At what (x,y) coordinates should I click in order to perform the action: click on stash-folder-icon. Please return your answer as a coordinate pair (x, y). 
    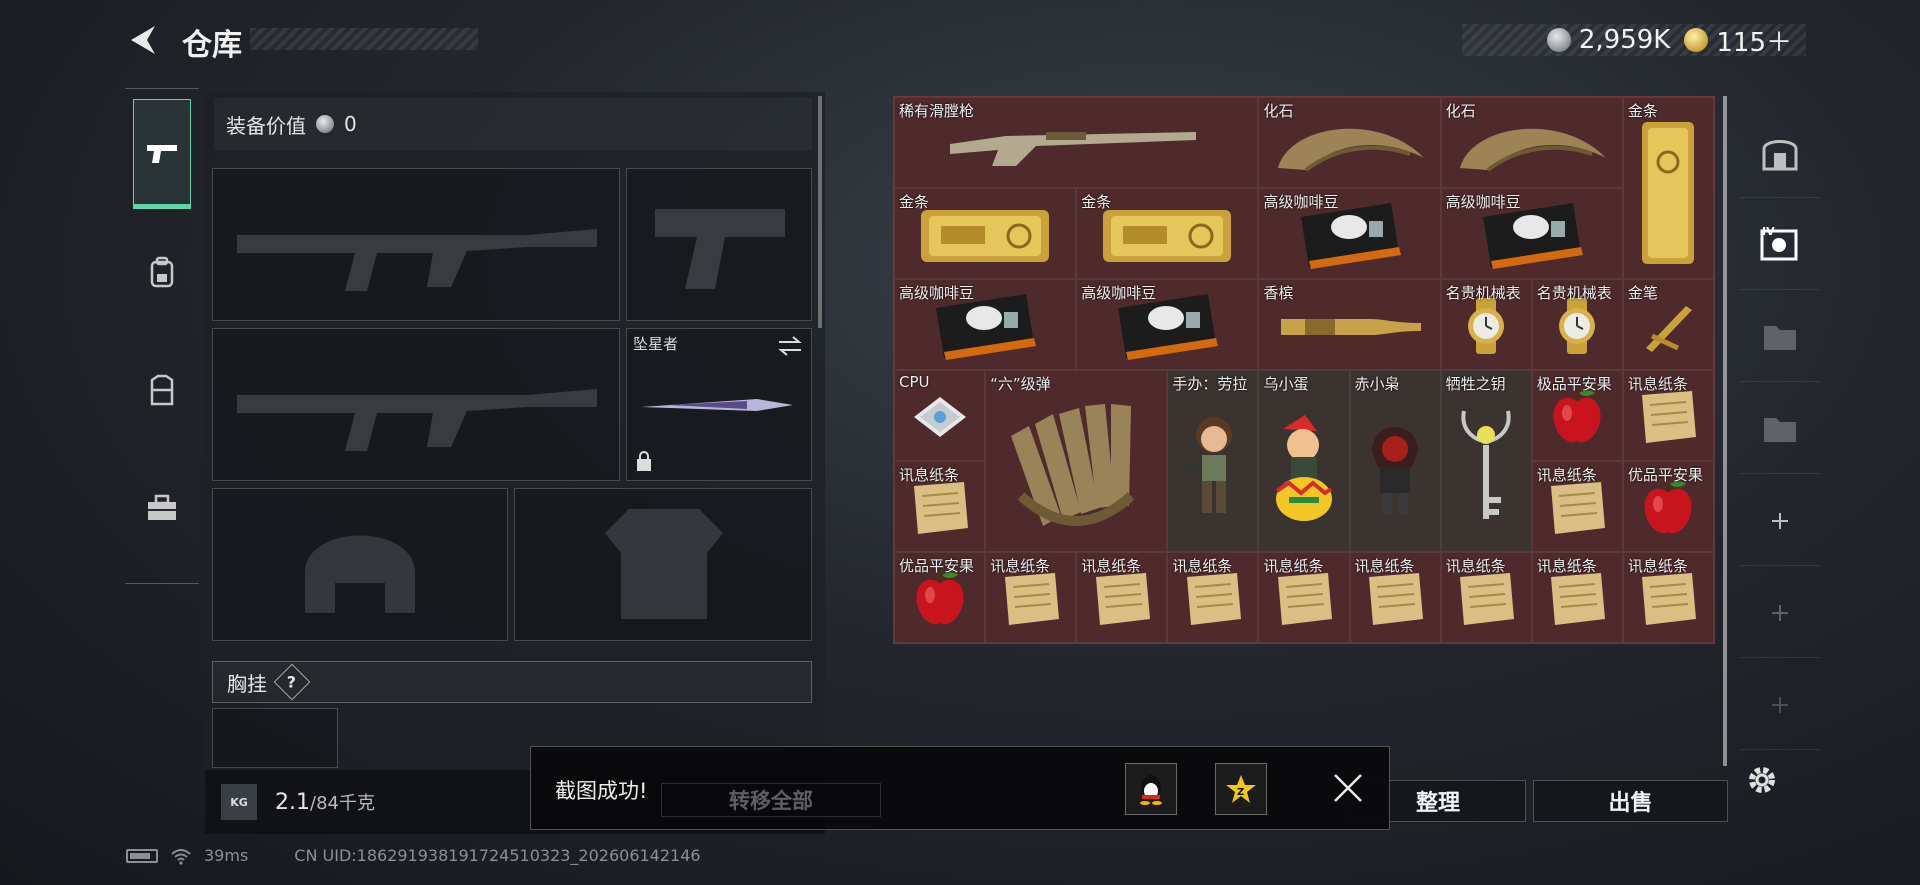
    Looking at the image, I should click on (1780, 429).